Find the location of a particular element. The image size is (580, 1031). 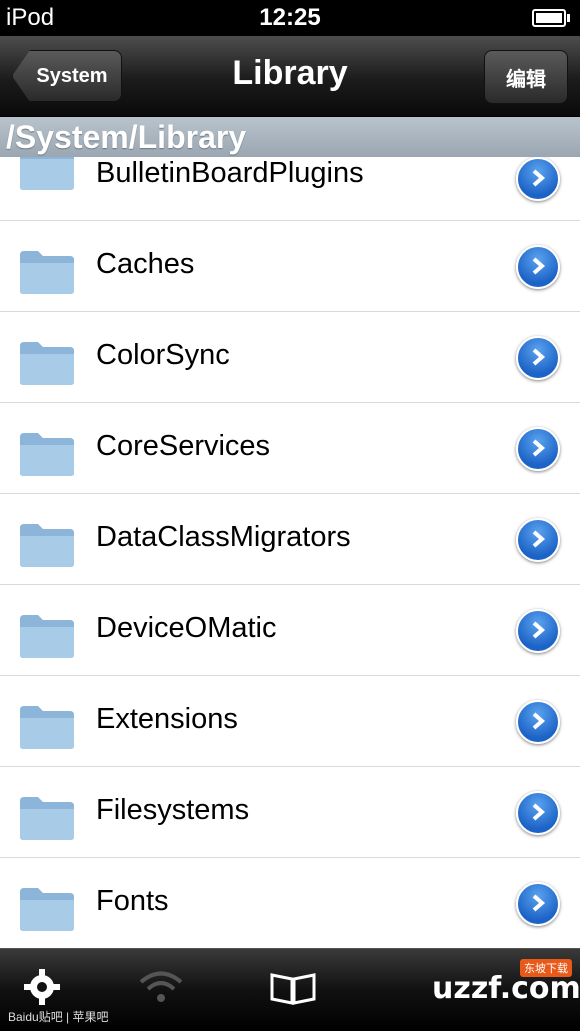

navigation-bar: System Library 编辑 is located at coordinates (290, 76).